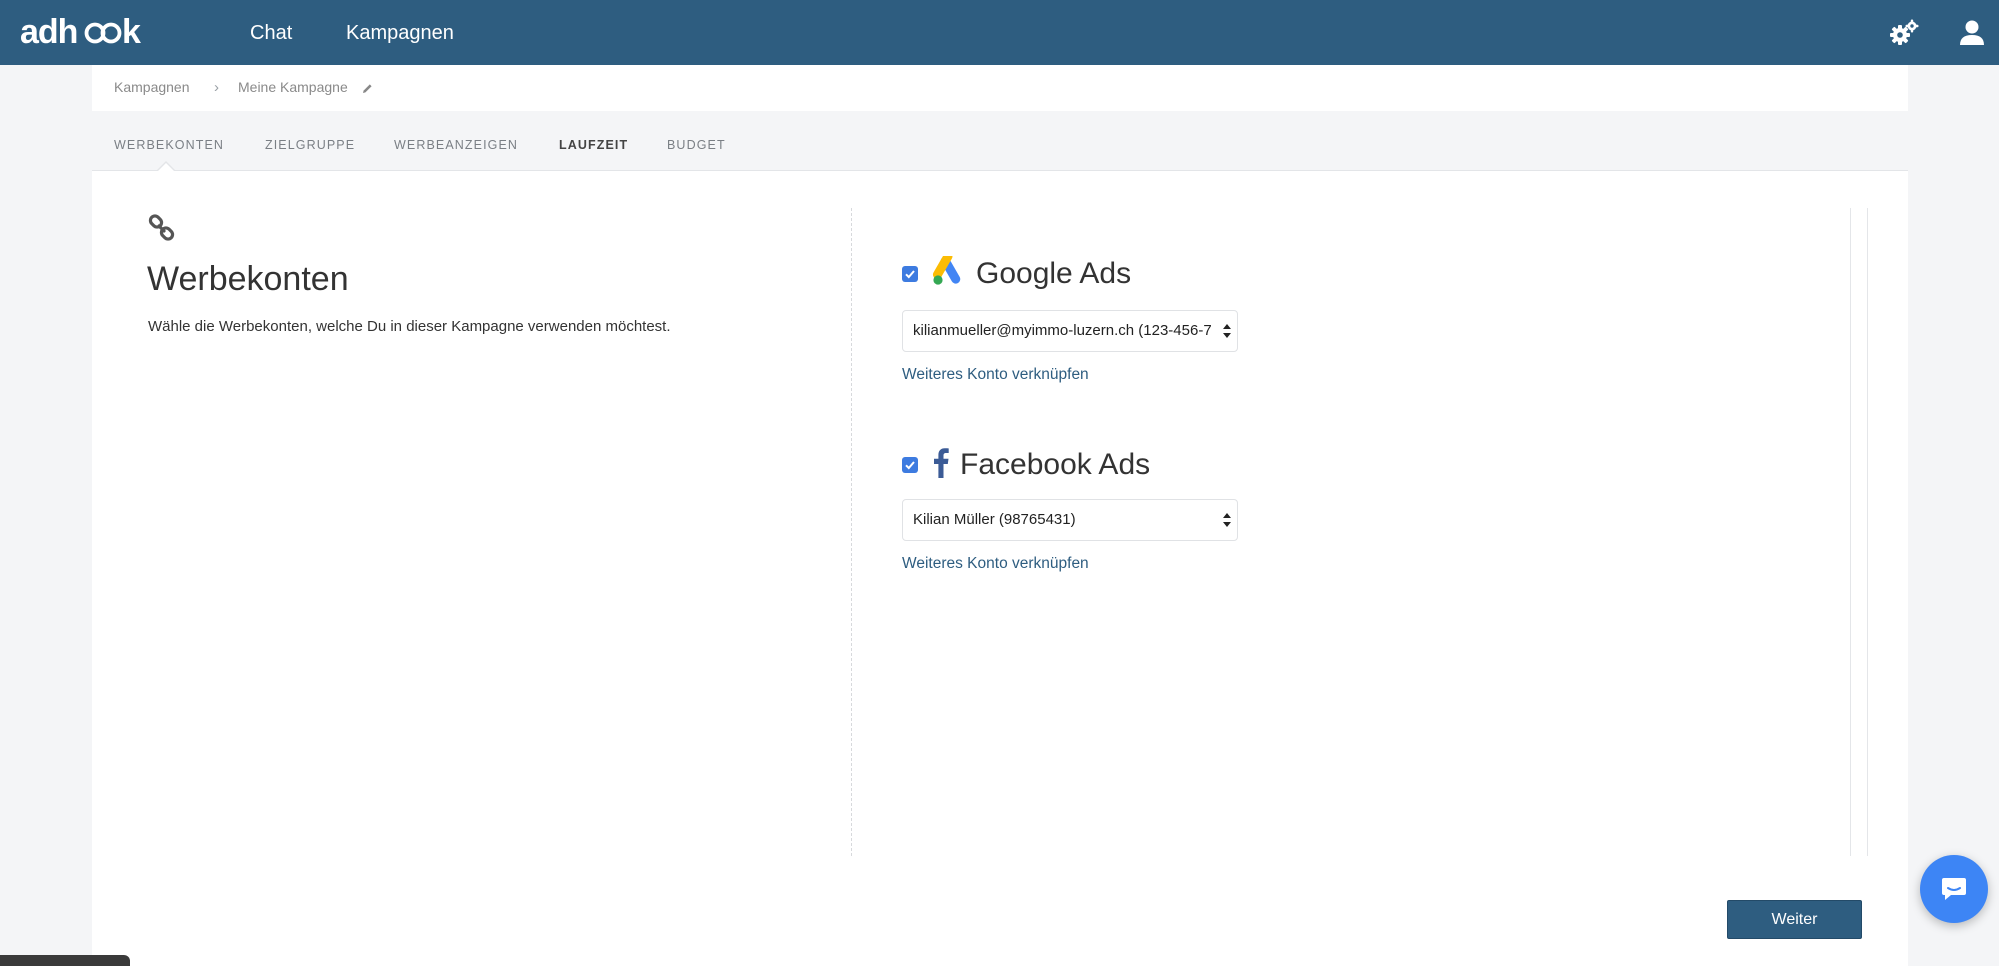 Image resolution: width=1999 pixels, height=966 pixels. I want to click on link-chain-icon, so click(163, 229).